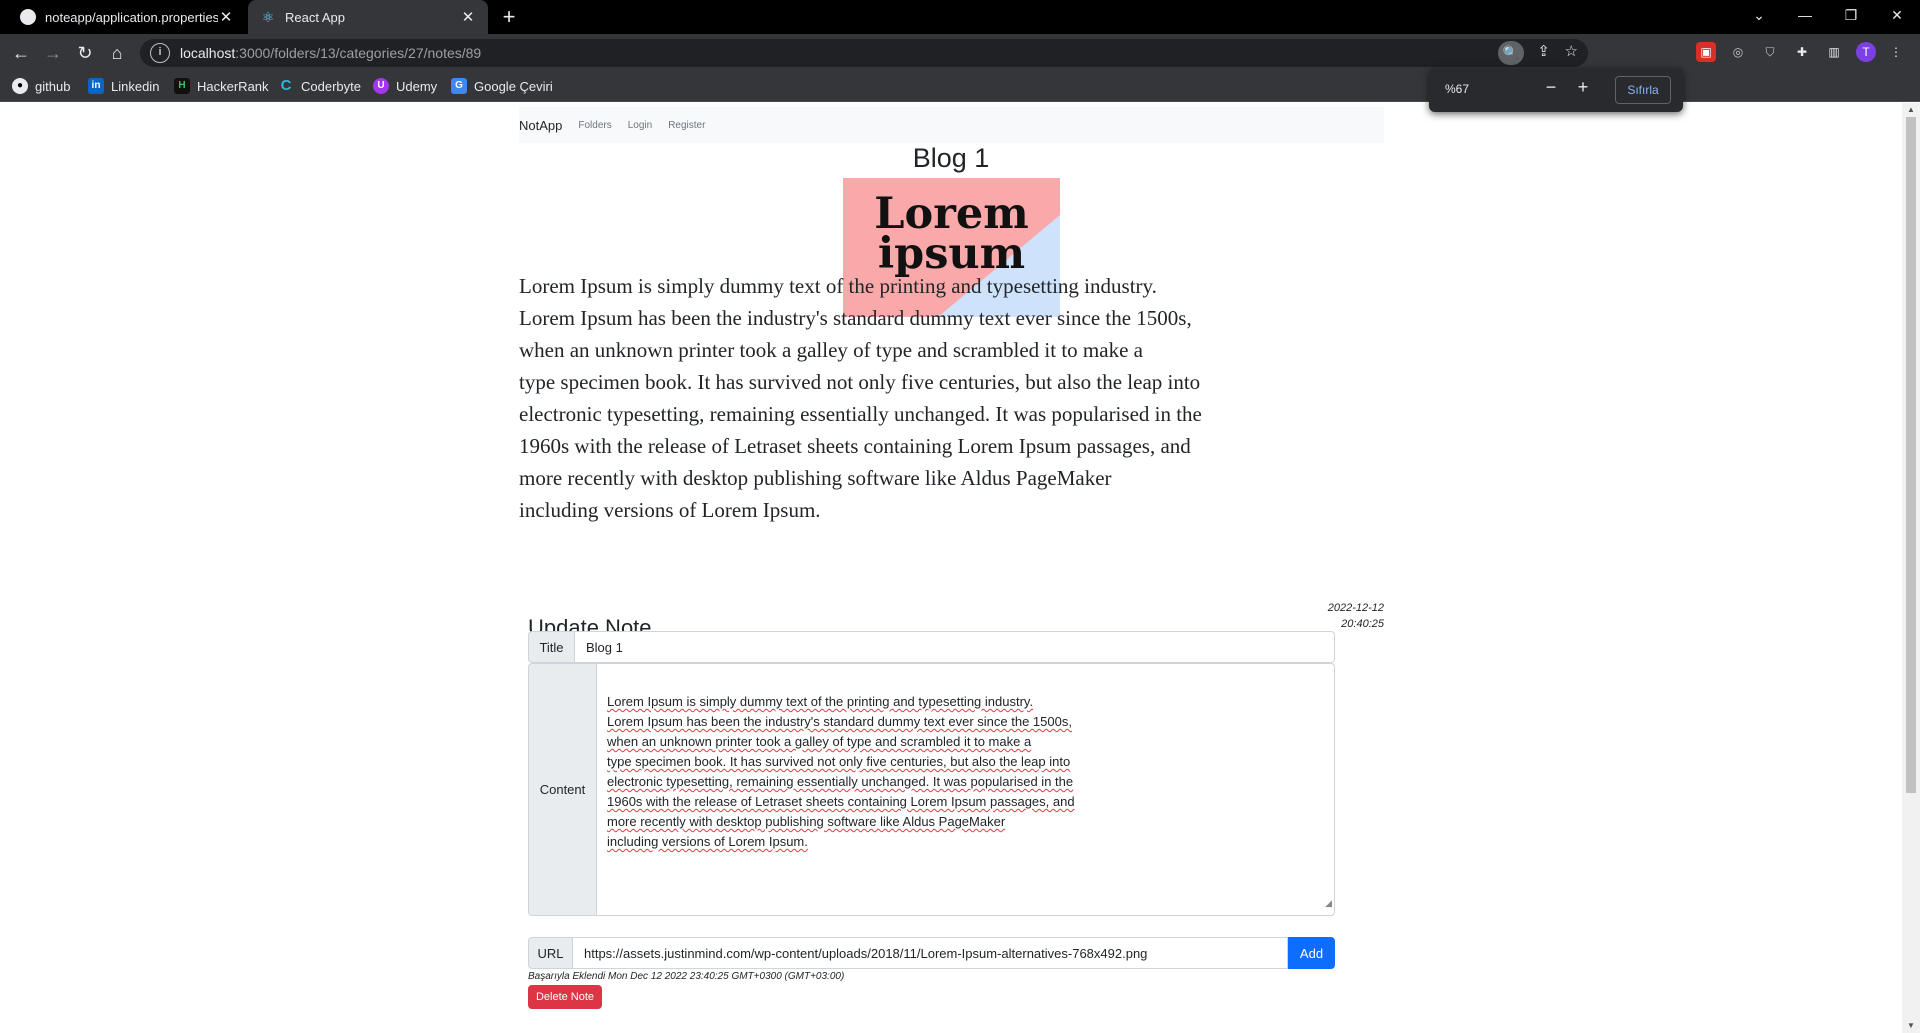  What do you see at coordinates (1457, 89) in the screenshot?
I see `zoom-level: %67` at bounding box center [1457, 89].